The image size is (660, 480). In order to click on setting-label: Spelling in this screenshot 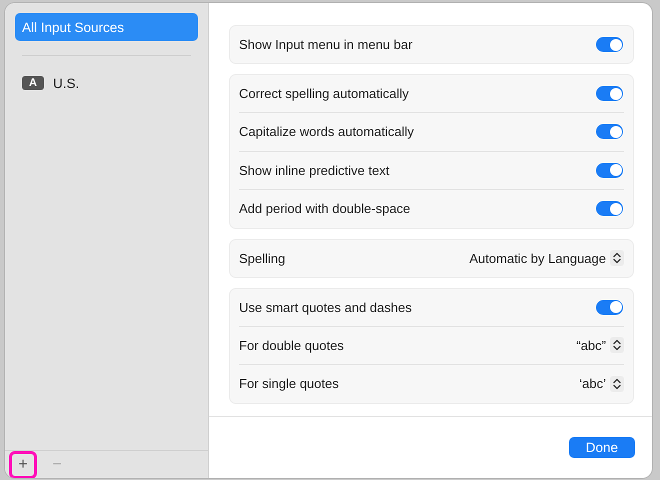, I will do `click(262, 258)`.